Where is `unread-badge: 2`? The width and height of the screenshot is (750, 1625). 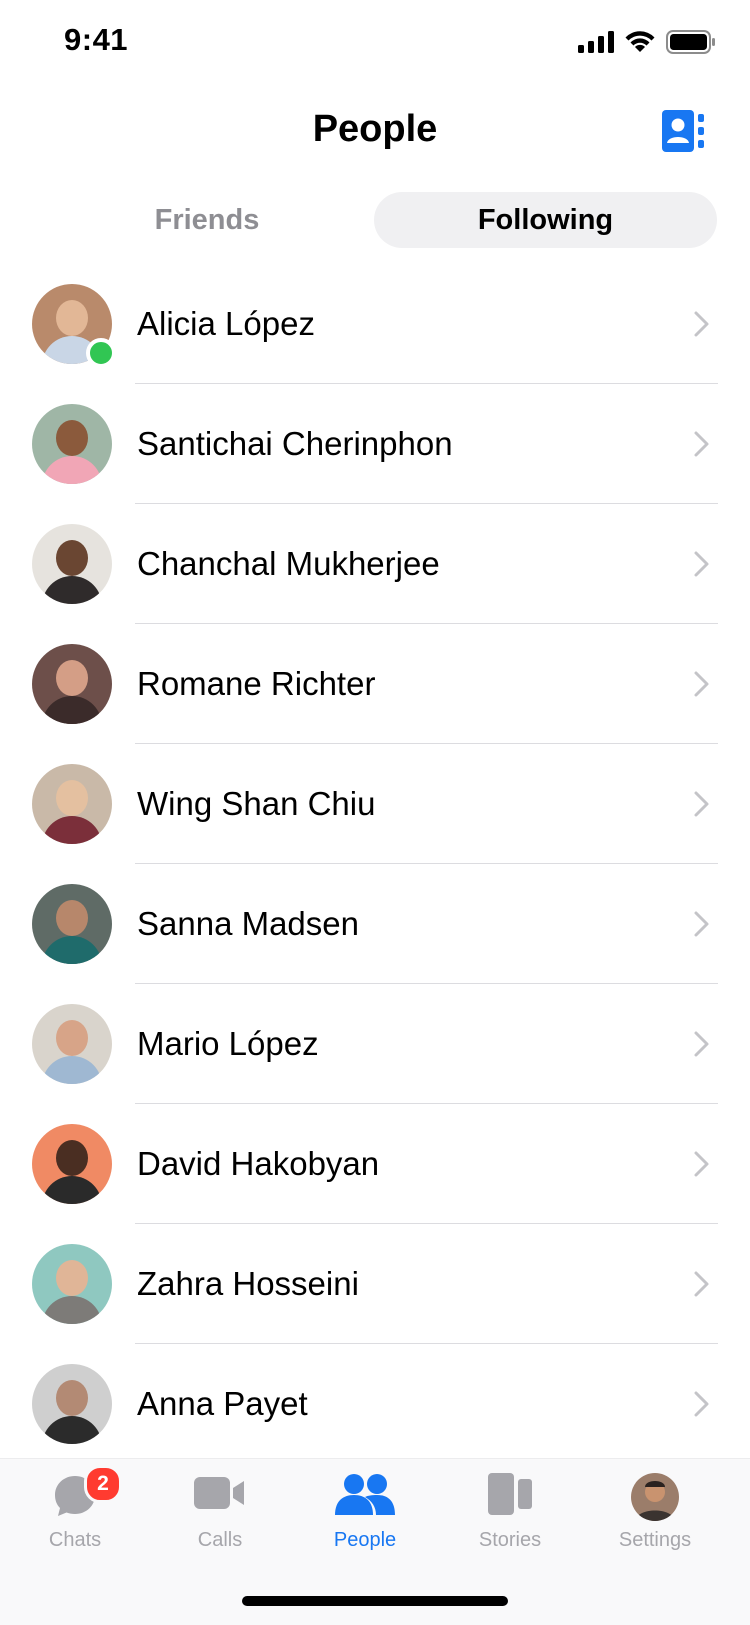 unread-badge: 2 is located at coordinates (103, 1484).